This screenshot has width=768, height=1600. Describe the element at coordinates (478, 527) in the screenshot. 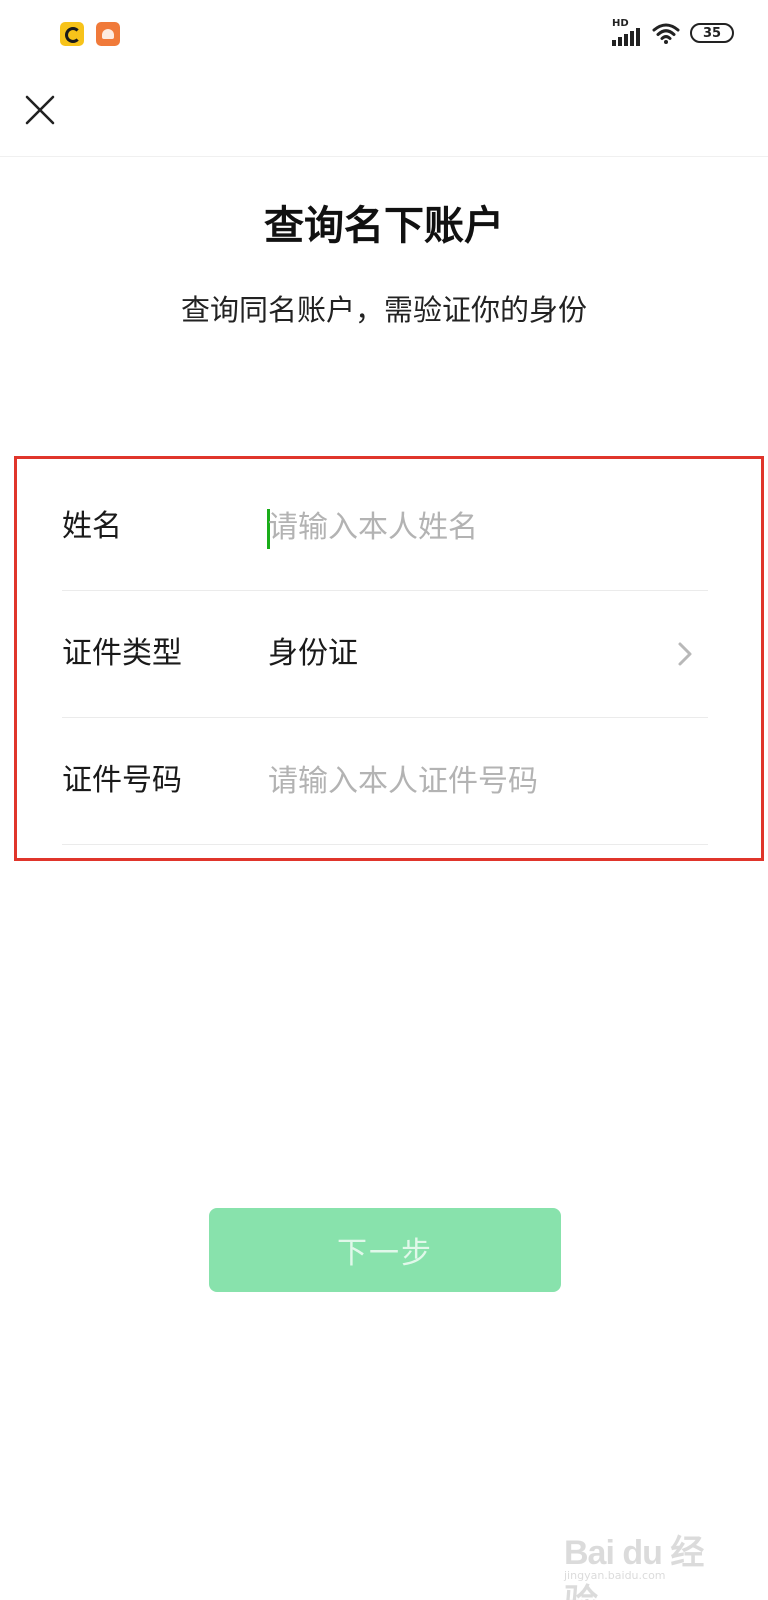

I see `name-input` at that location.